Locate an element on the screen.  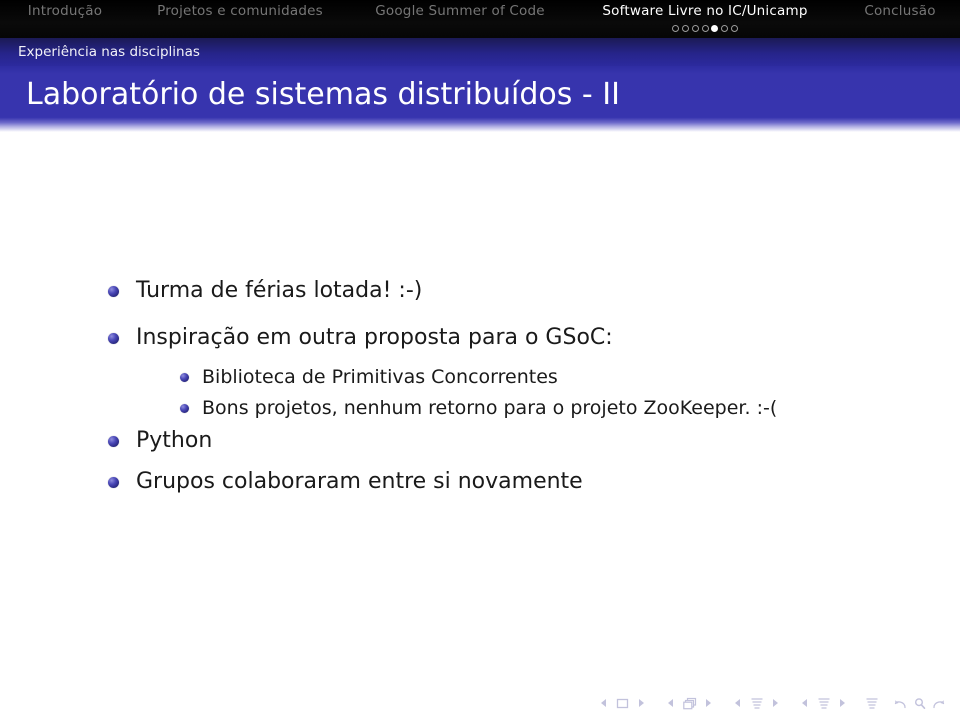
bullet-item: Grupos colaboraram entre si novamente is located at coordinates (510, 482).